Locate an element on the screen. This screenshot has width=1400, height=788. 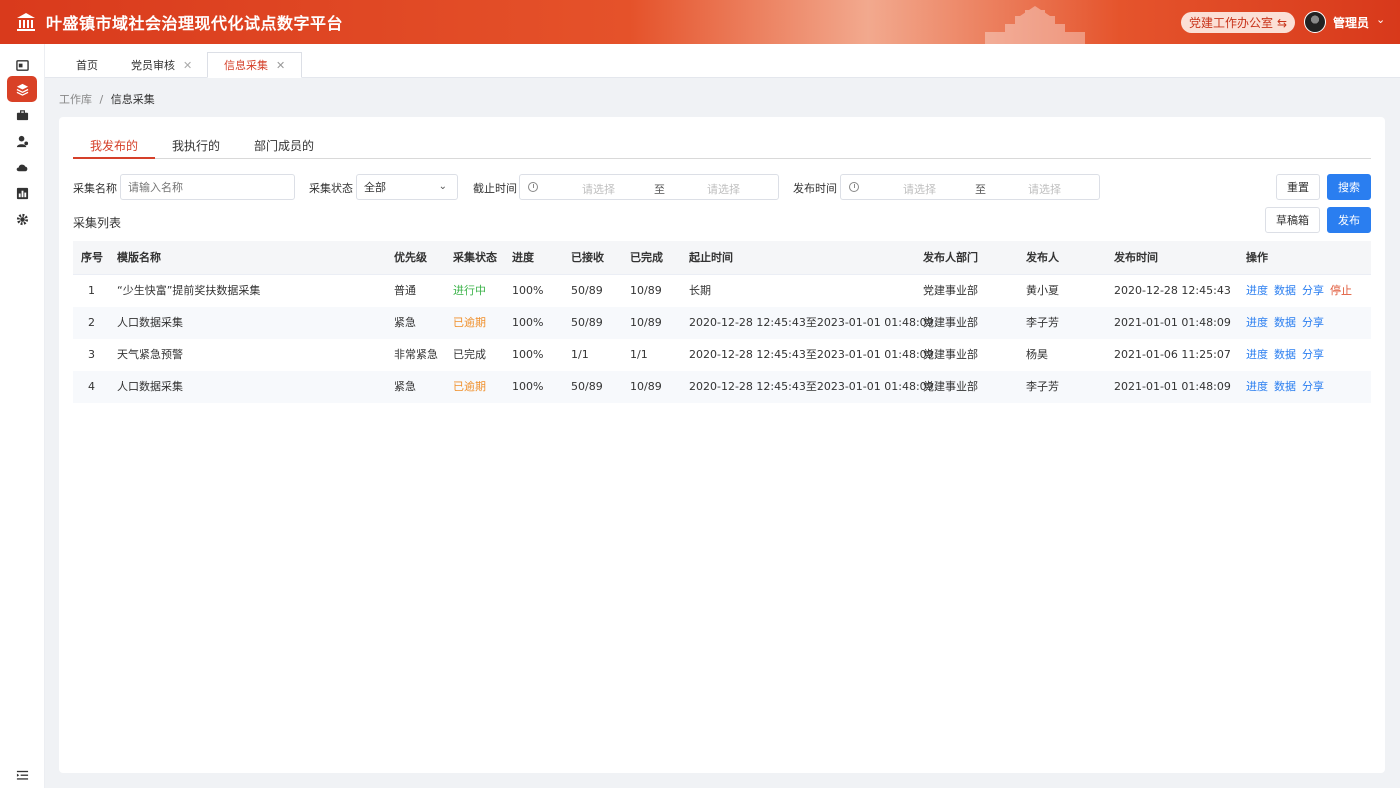
chart-icon is located at coordinates (22, 193).